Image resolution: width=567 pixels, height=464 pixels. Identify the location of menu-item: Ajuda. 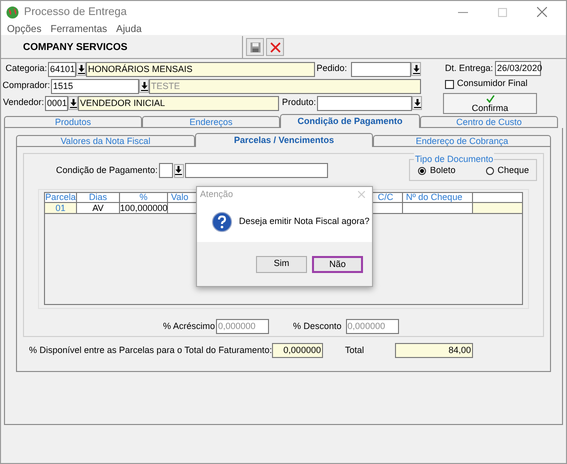
(129, 29).